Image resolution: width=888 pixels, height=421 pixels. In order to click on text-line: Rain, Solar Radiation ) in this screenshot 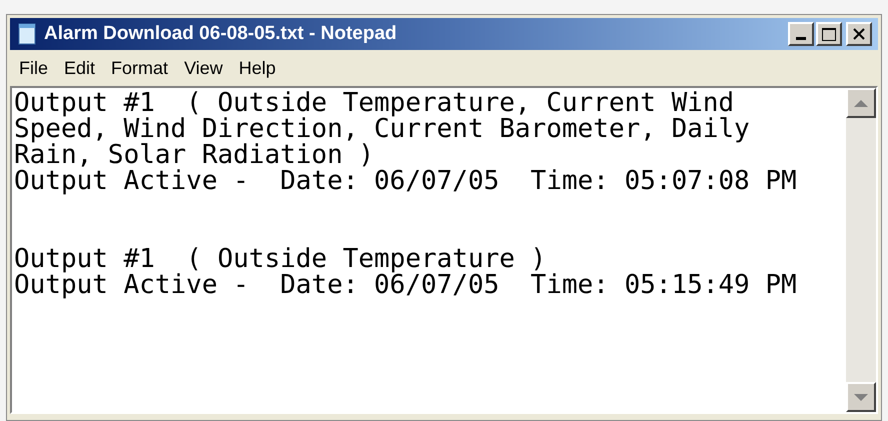, I will do `click(194, 155)`.